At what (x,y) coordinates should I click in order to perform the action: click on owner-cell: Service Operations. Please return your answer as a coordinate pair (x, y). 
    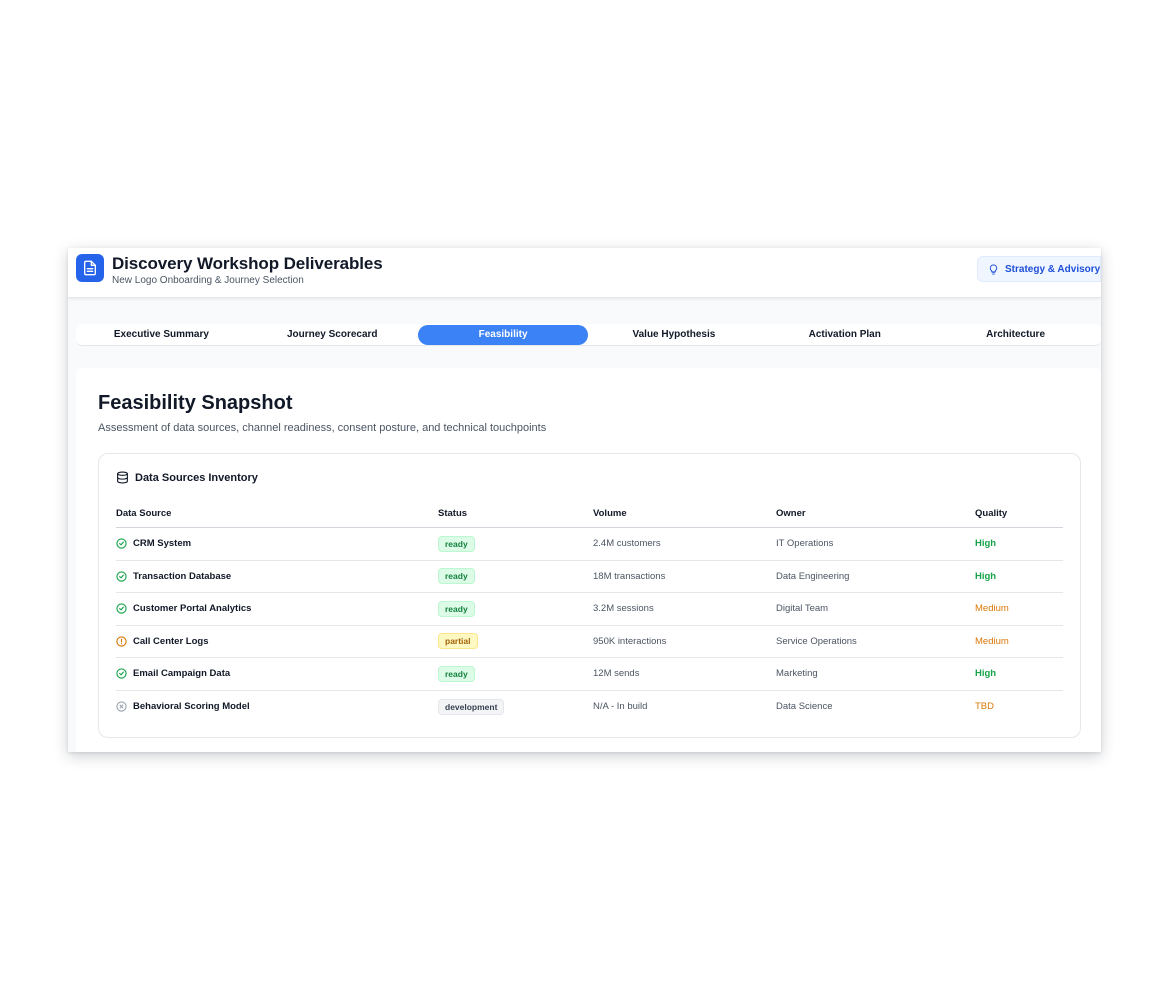
    Looking at the image, I should click on (816, 641).